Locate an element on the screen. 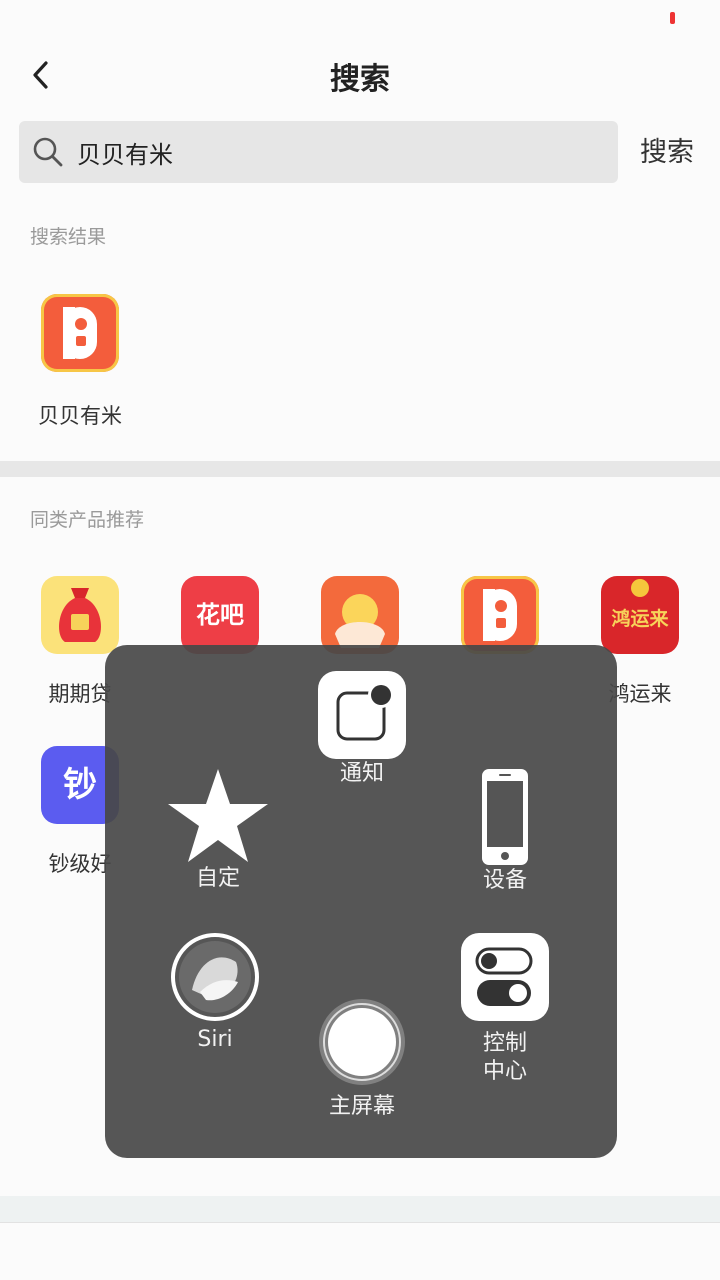  bottom-band is located at coordinates (360, 1209).